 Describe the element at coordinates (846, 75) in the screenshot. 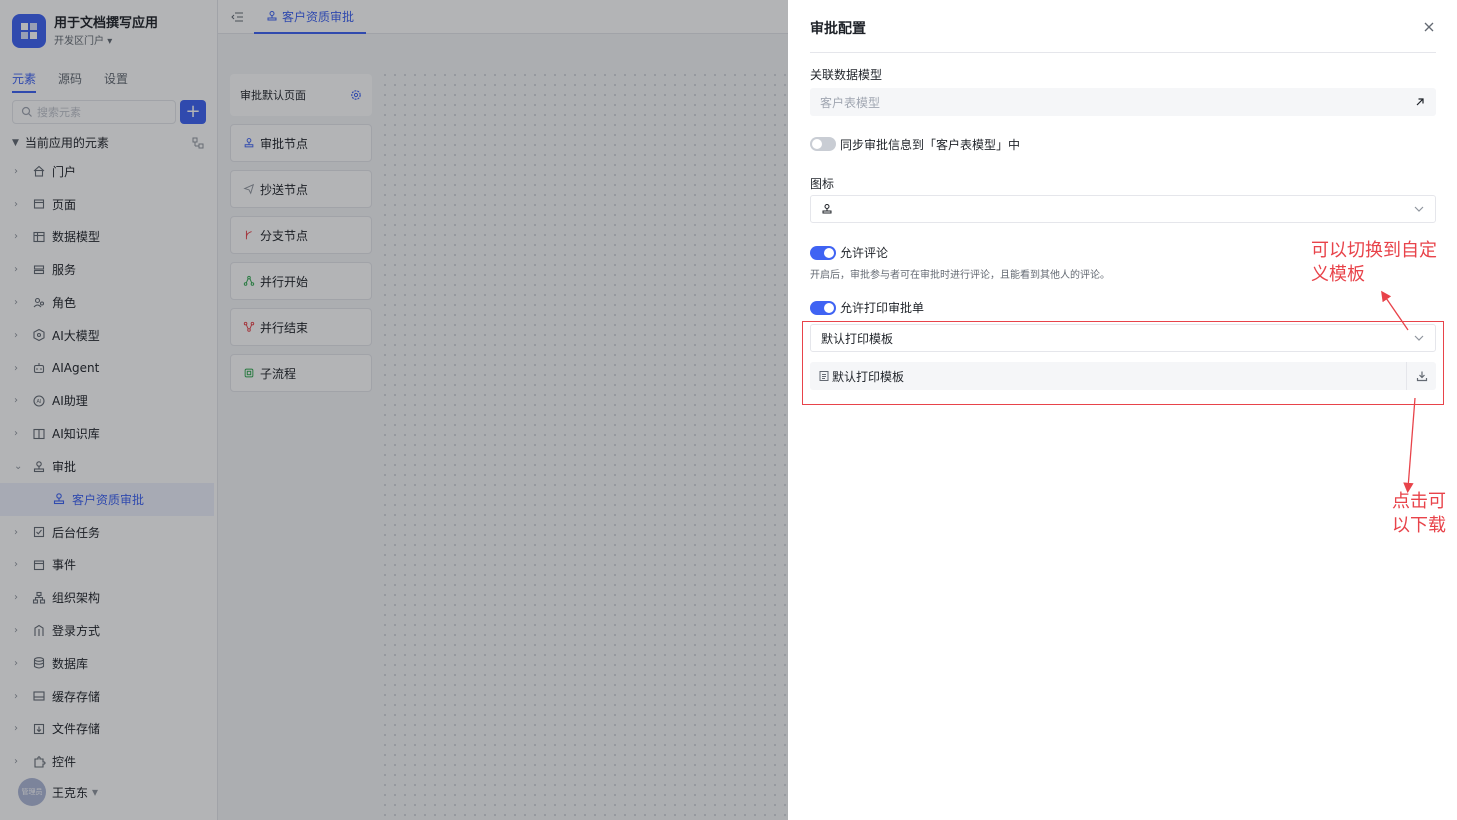

I see `model-label: 关联数据模型` at that location.